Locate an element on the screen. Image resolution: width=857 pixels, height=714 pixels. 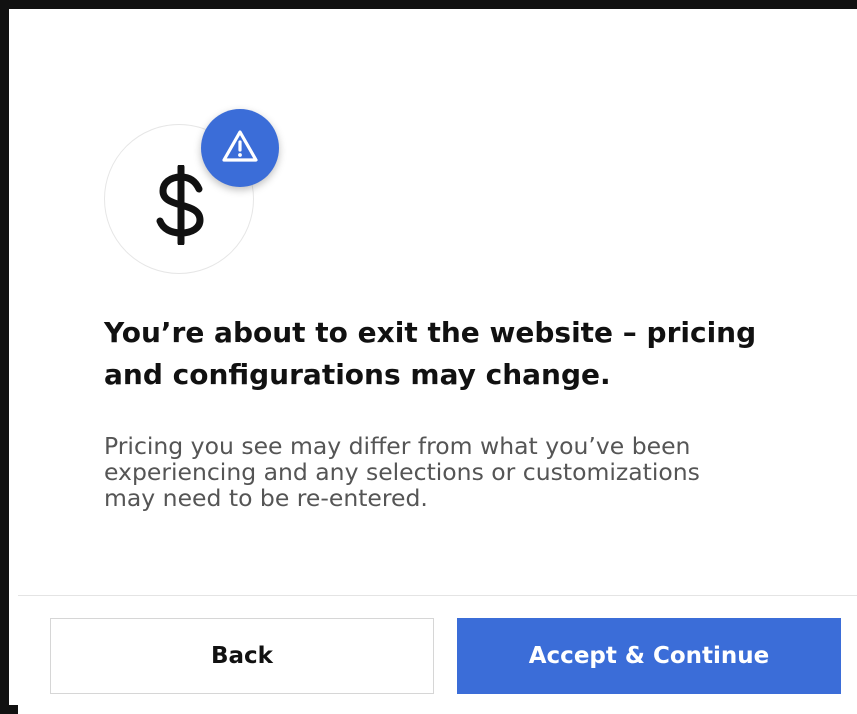
warning-triangle-icon is located at coordinates (240, 146).